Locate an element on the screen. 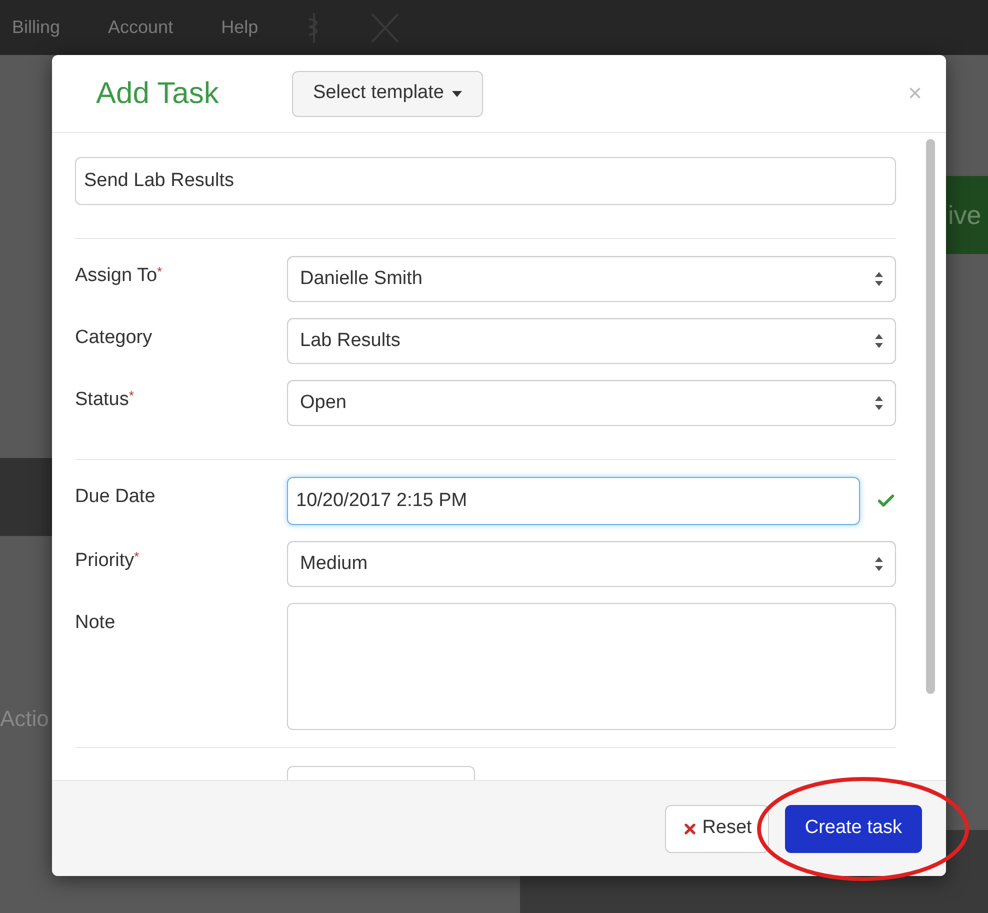  x-icon is located at coordinates (690, 828).